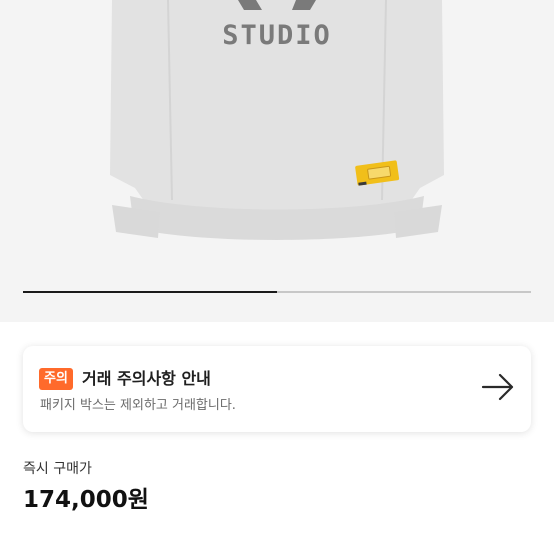  I want to click on caution-notice-card: 주의 거래 주의사항 안내 패키지 박스는 제외하고 거래합니다., so click(277, 389).